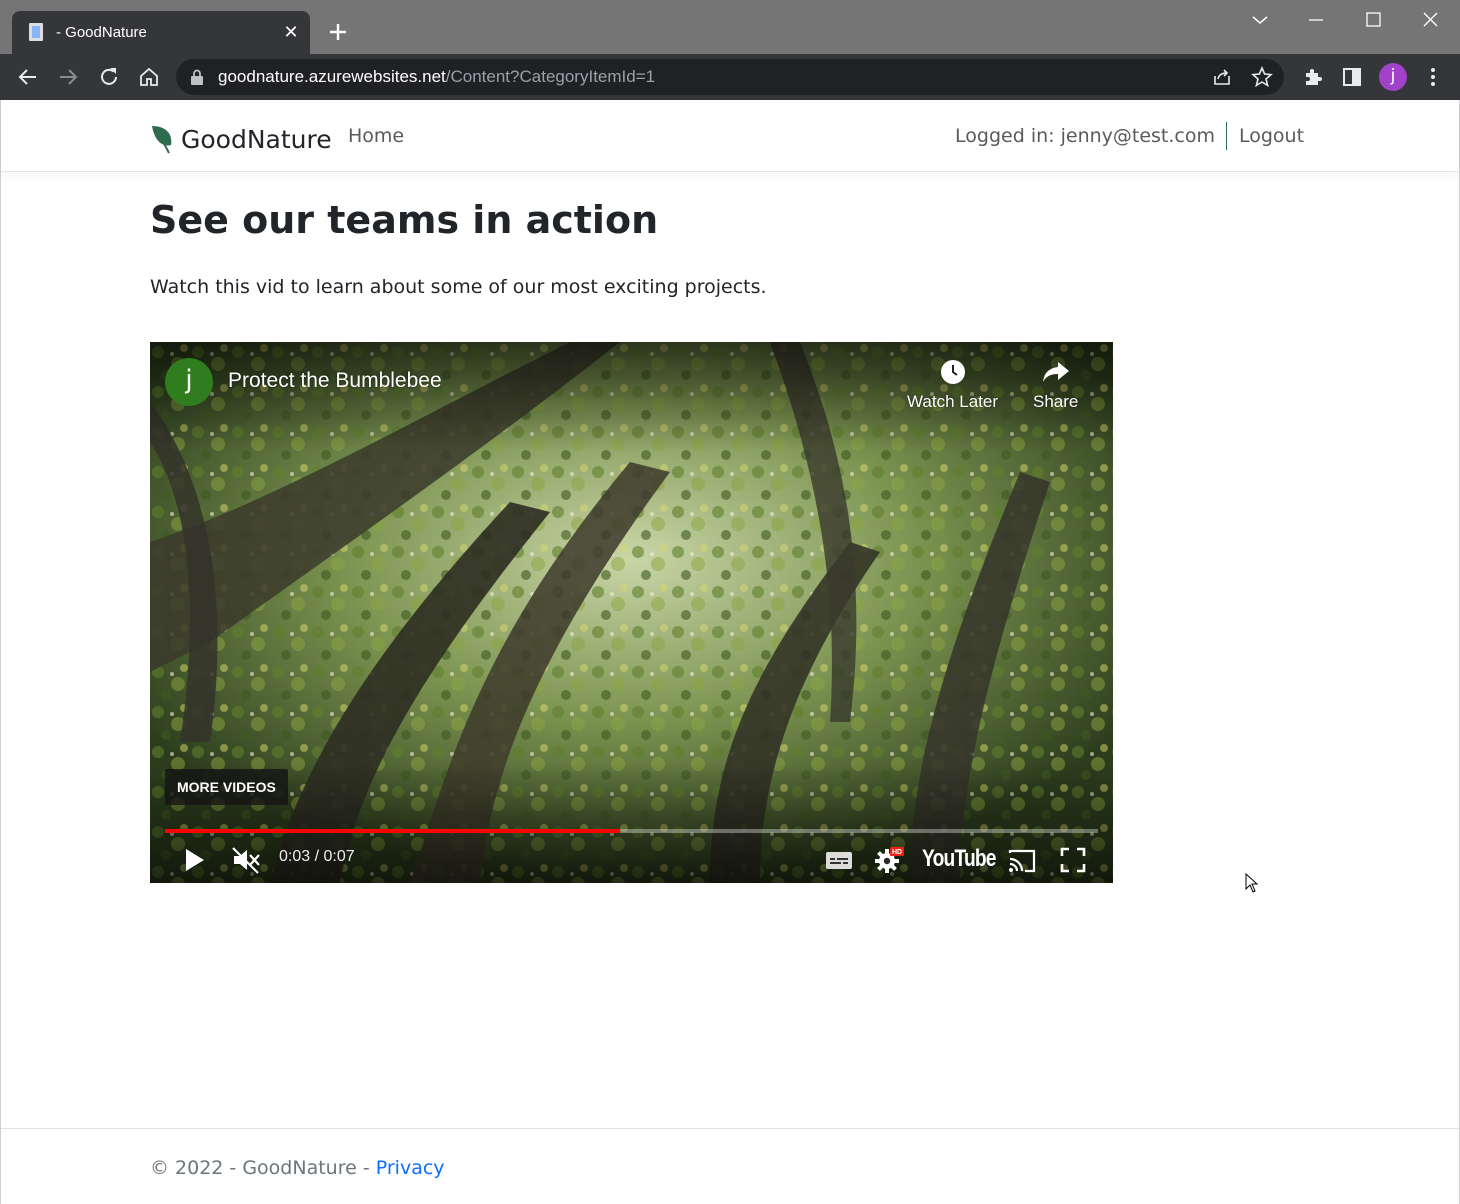 The width and height of the screenshot is (1460, 1204). What do you see at coordinates (1433, 77) in the screenshot?
I see `menu-kebab-icon` at bounding box center [1433, 77].